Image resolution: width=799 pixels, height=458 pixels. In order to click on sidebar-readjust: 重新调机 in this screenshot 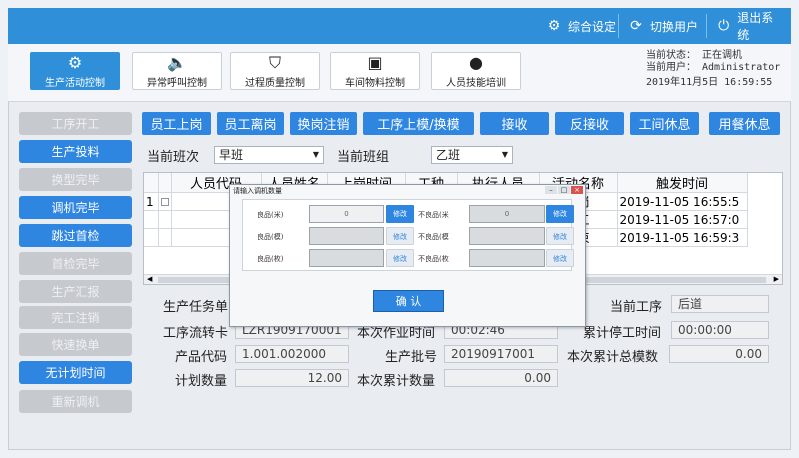, I will do `click(75, 401)`.